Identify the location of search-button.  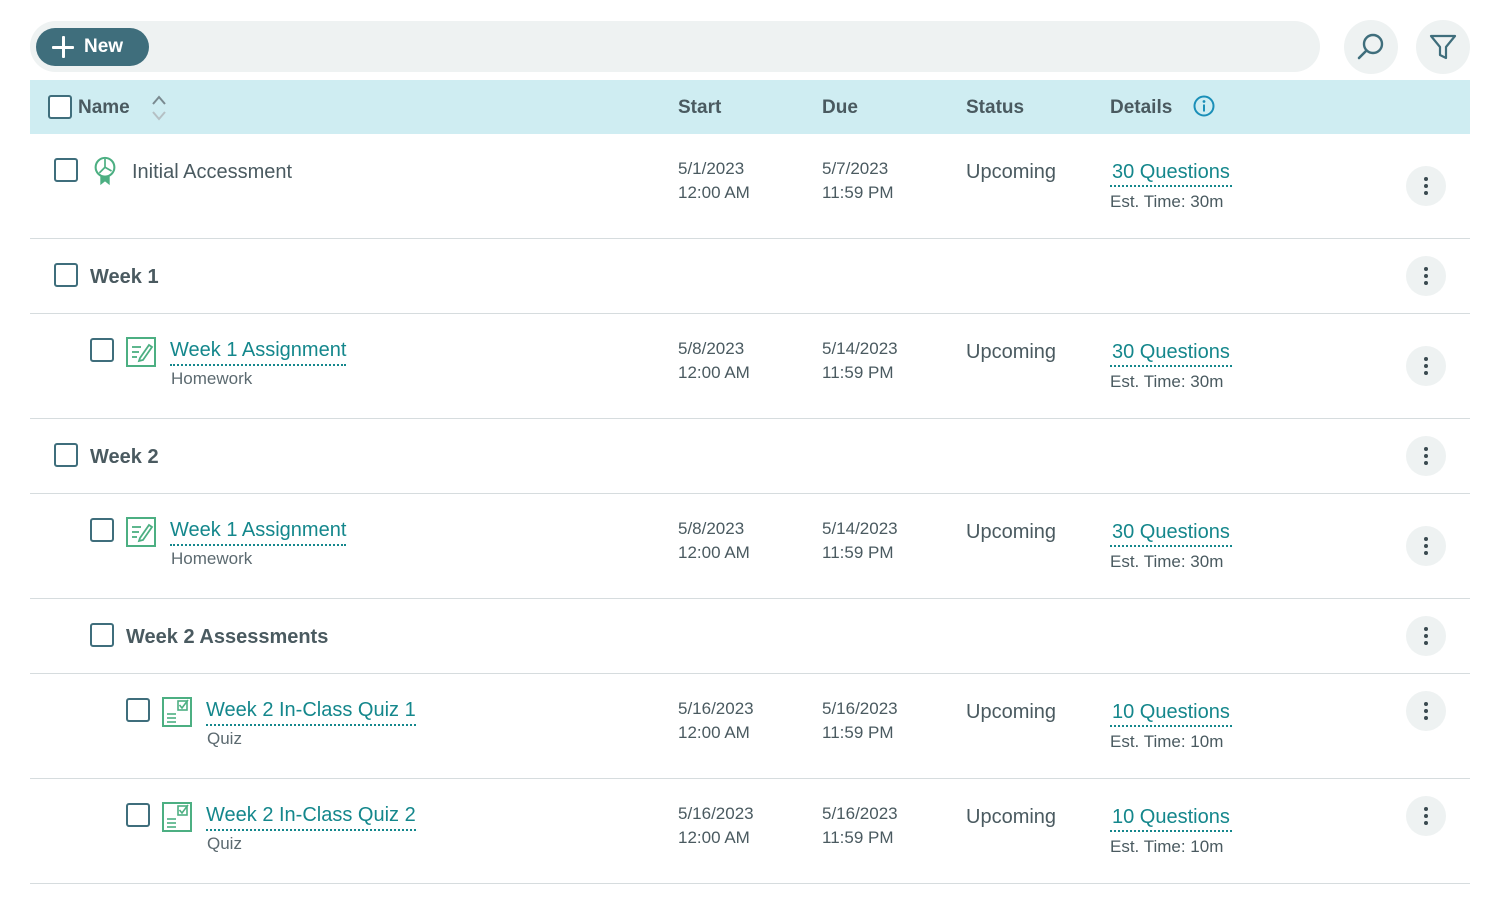
(1371, 47).